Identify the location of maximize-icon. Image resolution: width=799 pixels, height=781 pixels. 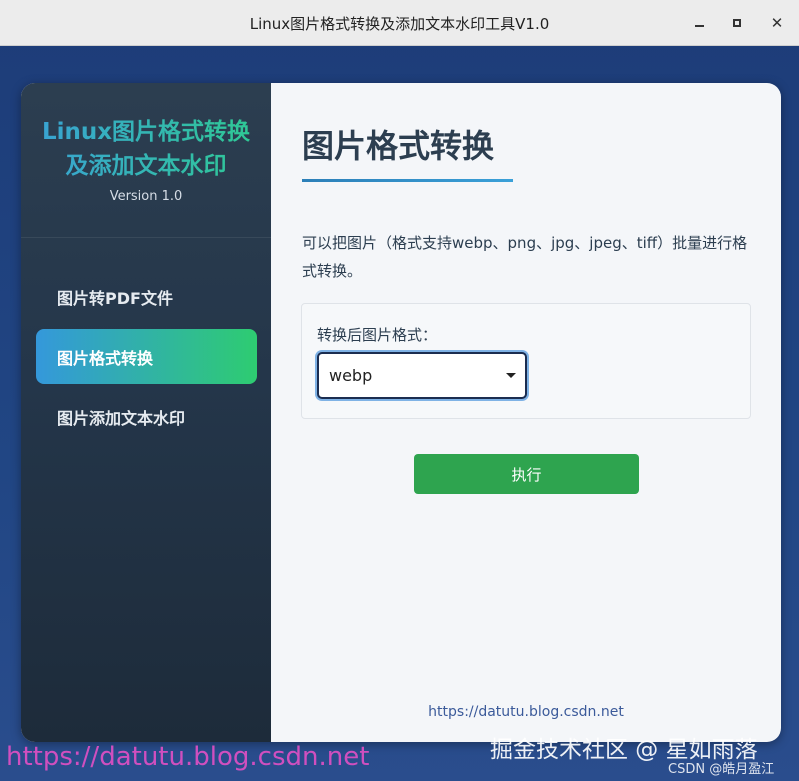
(737, 23).